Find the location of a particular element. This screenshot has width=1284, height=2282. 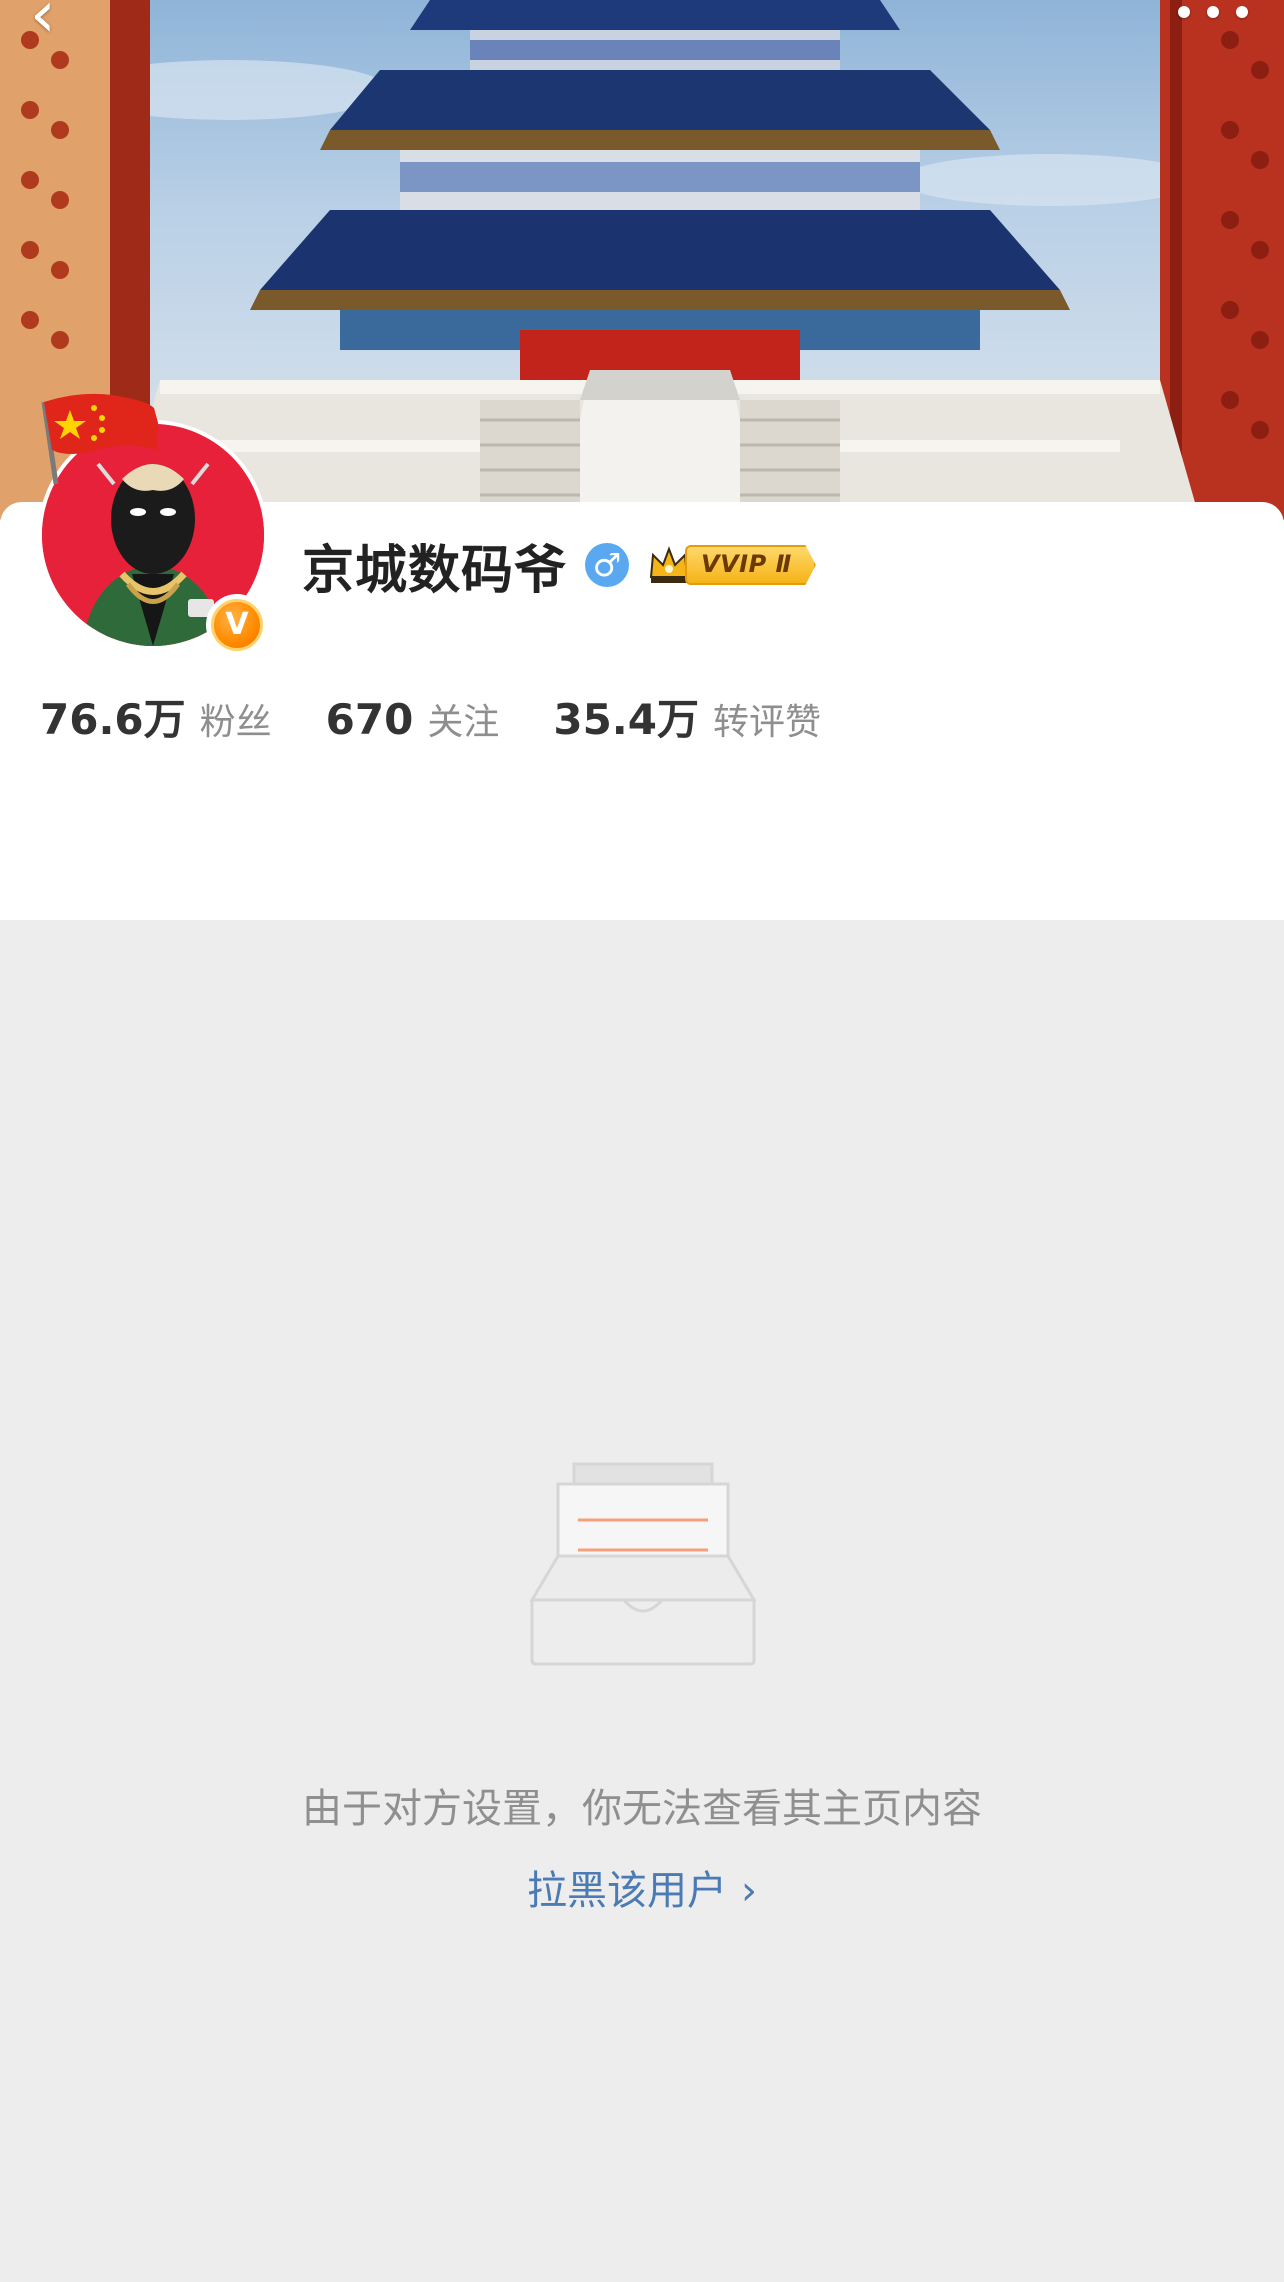

block-user-link: 拉黑该用户 › is located at coordinates (642, 1887).